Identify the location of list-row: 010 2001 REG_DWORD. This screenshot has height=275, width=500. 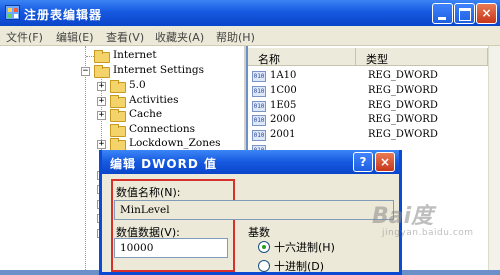
(367, 136).